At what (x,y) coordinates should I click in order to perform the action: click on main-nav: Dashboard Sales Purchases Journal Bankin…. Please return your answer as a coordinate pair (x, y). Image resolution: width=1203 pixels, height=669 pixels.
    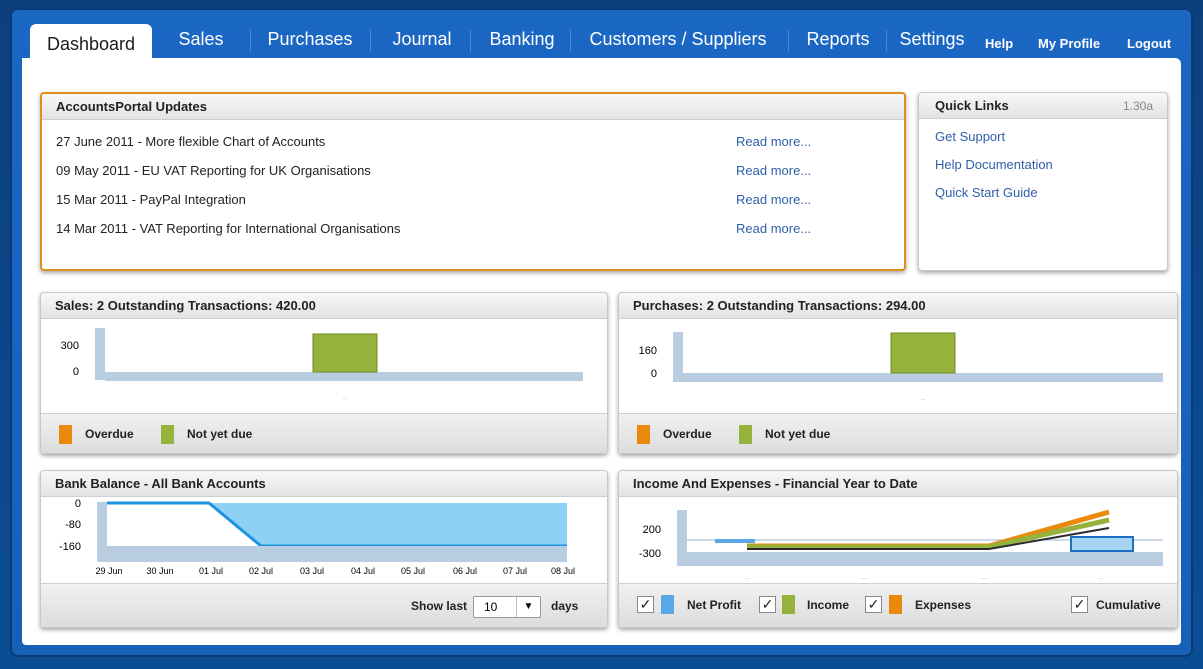
    Looking at the image, I should click on (601, 37).